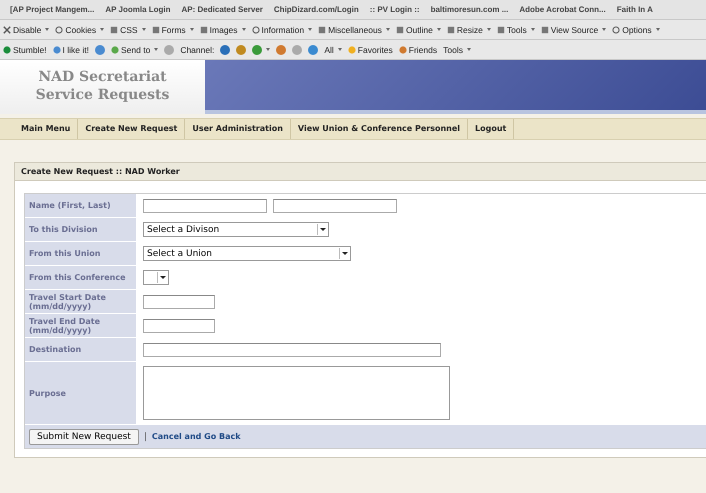 This screenshot has width=706, height=493. Describe the element at coordinates (132, 129) in the screenshot. I see `nav-link: Create New Request` at that location.